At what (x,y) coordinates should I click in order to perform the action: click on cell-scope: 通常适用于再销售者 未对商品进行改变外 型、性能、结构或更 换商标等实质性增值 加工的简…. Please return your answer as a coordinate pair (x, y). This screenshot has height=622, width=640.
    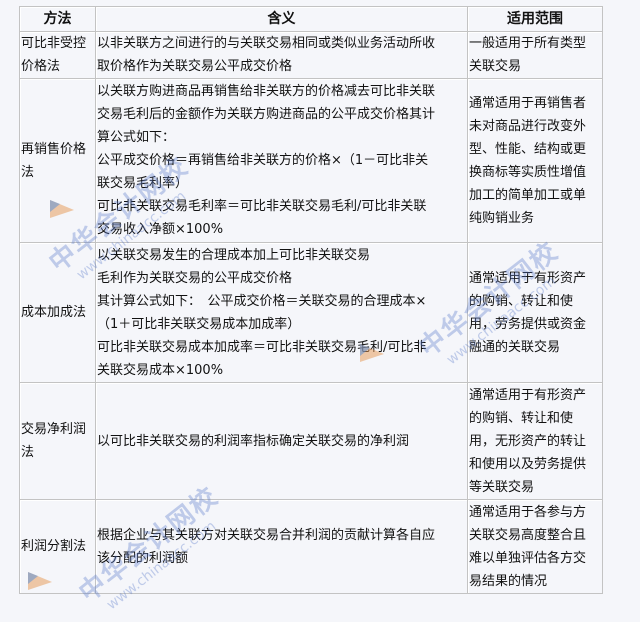
    Looking at the image, I should click on (535, 160).